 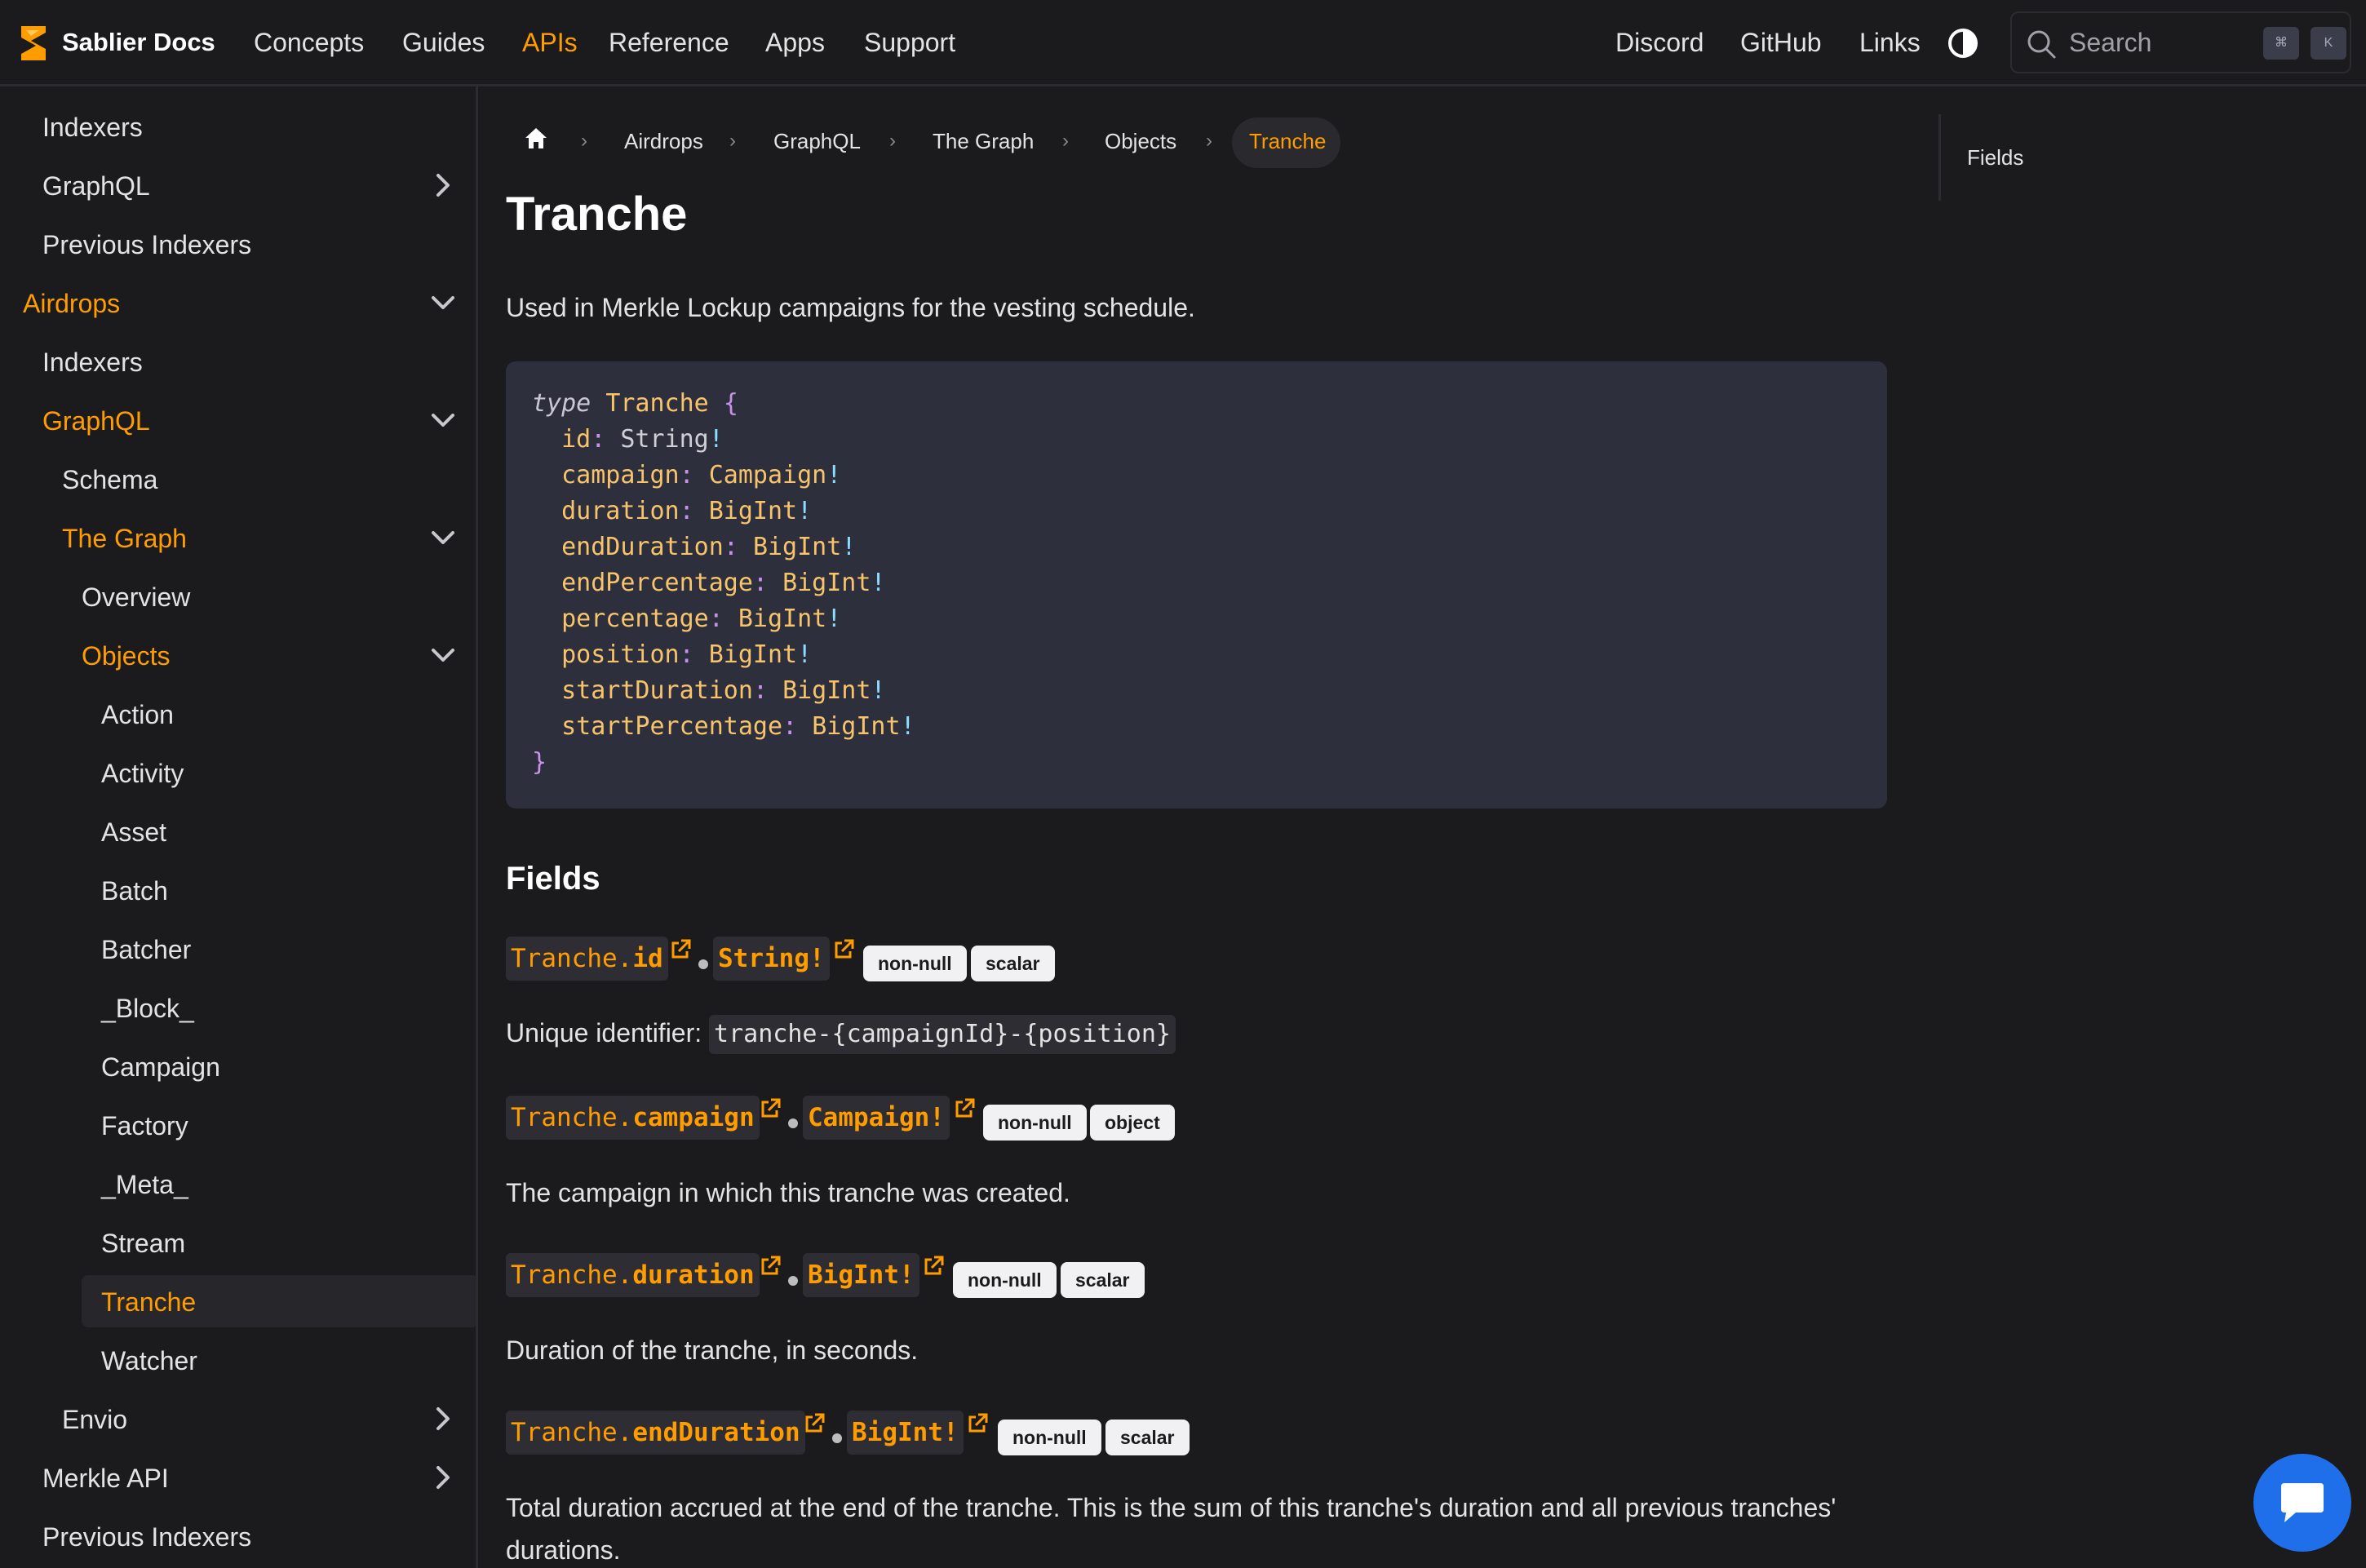 What do you see at coordinates (633, 1118) in the screenshot?
I see `field-name-link: Tranche.campaign` at bounding box center [633, 1118].